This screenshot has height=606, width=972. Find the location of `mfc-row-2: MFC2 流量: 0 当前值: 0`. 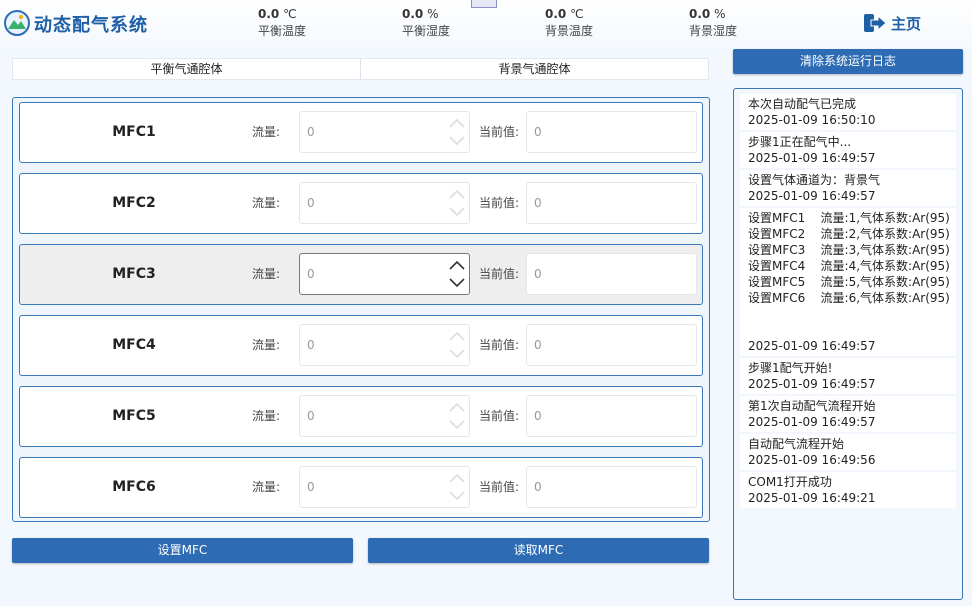

mfc-row-2: MFC2 流量: 0 当前值: 0 is located at coordinates (361, 203).